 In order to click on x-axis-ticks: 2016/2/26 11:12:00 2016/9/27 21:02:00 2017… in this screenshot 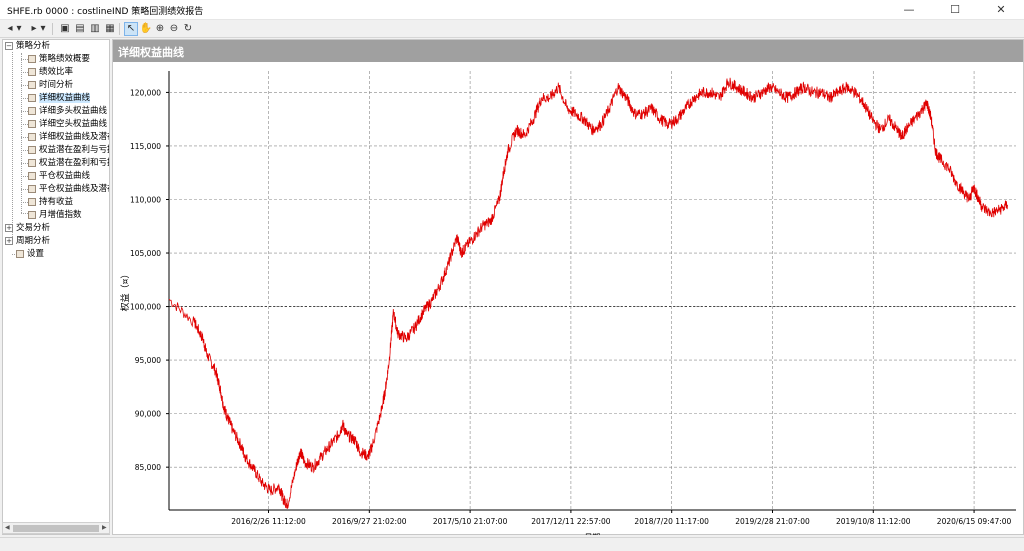, I will do `click(621, 518)`.